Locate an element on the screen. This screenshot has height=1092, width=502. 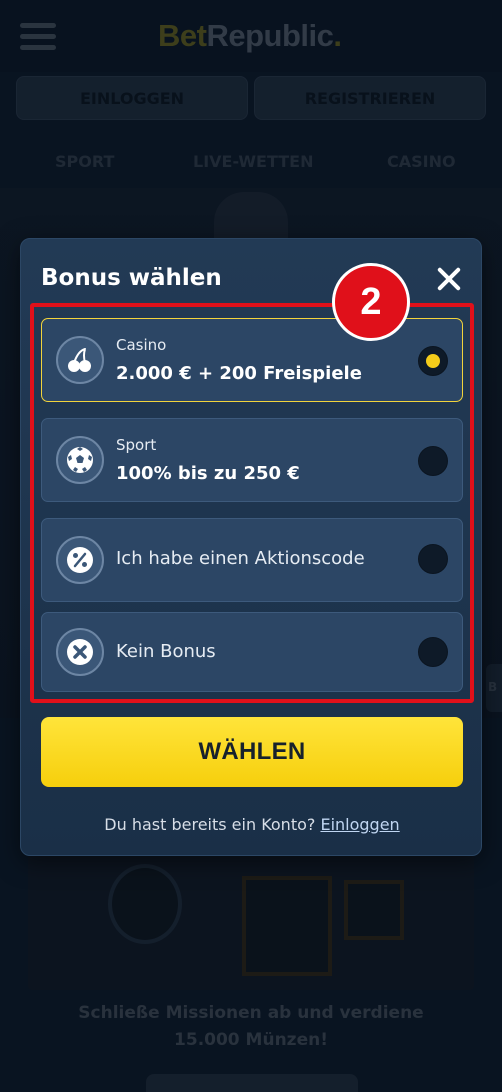
bonus-option-promo-code: Ich habe einen Aktionscode is located at coordinates (252, 560).